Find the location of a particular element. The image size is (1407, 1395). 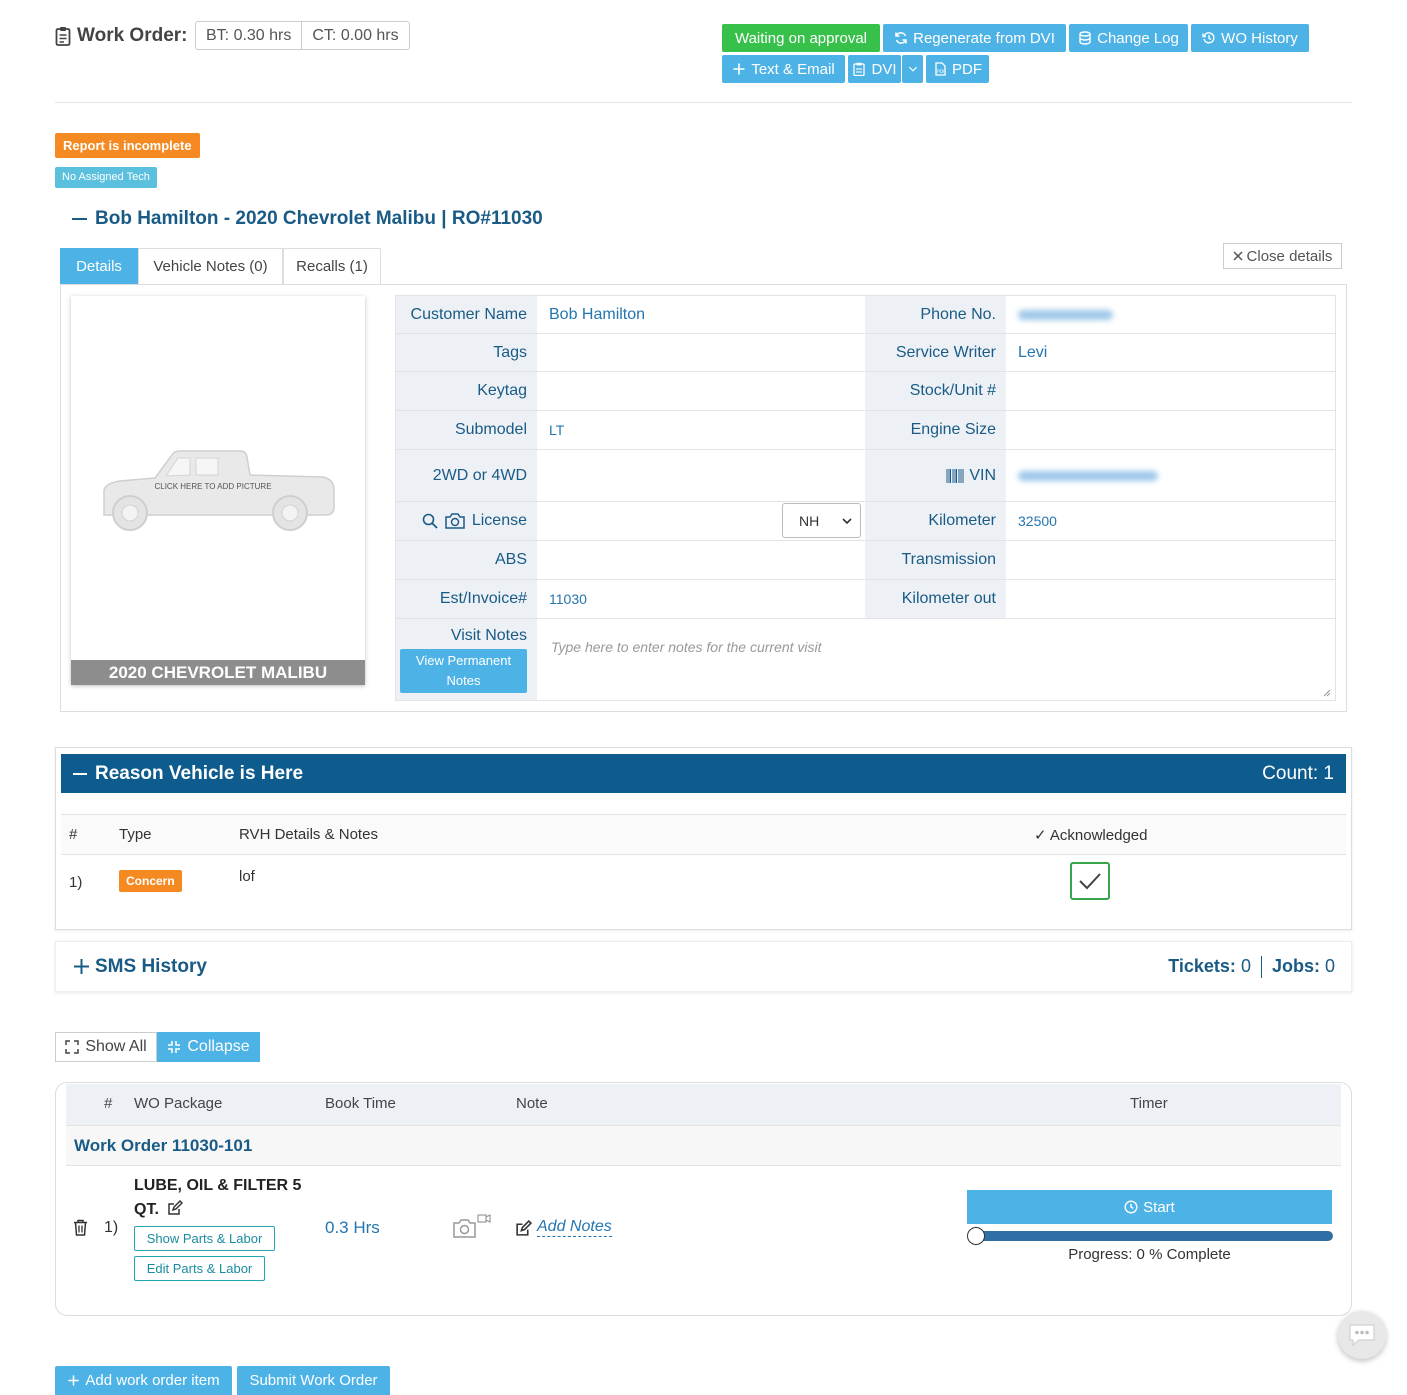

tags-field is located at coordinates (701, 352).